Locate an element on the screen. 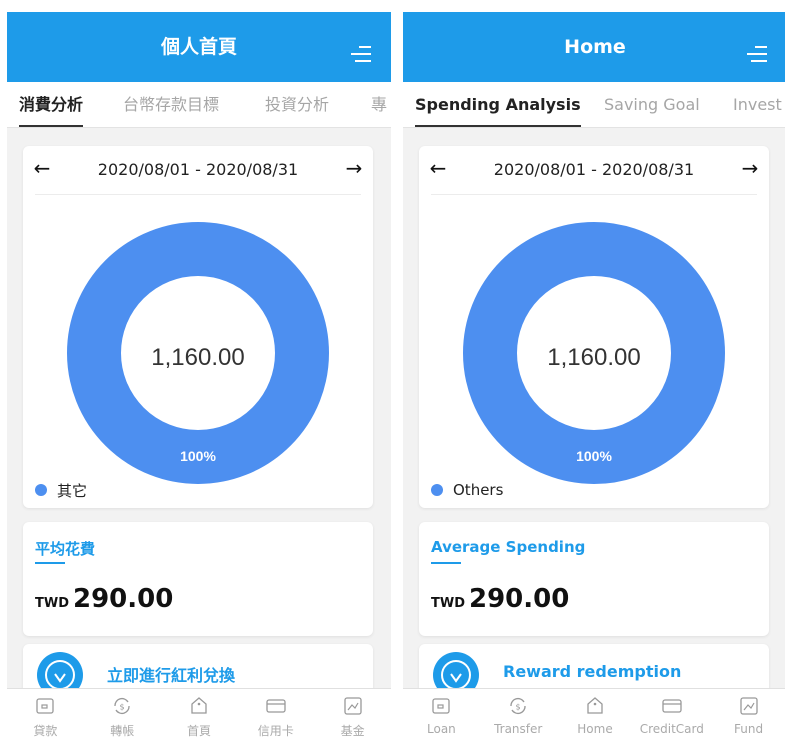 Image resolution: width=785 pixels, height=742 pixels. tab-investment-analysis: 投資分析 is located at coordinates (297, 104).